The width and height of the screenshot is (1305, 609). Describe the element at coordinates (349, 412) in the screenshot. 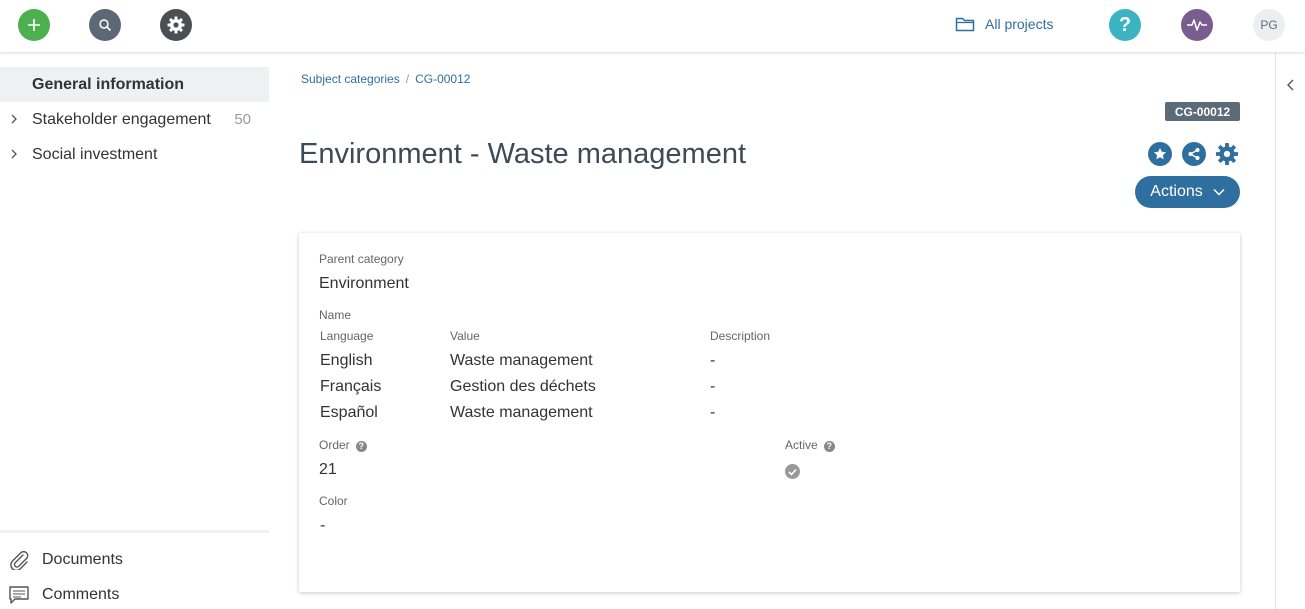

I see `row-language: Español` at that location.